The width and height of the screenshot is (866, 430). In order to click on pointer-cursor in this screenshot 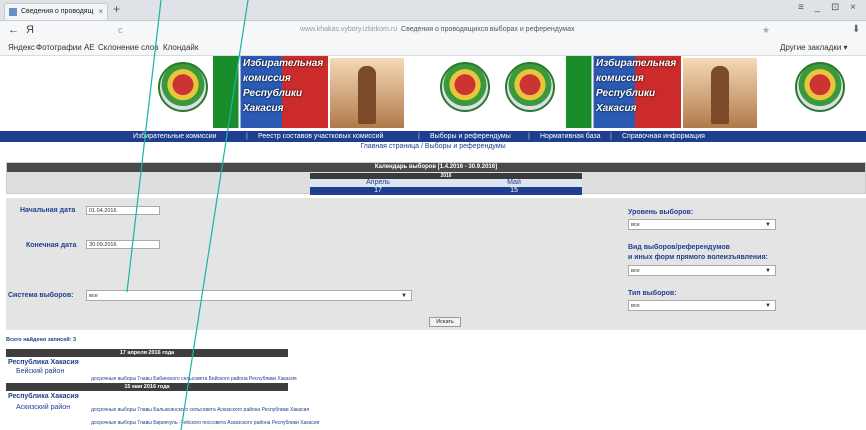, I will do `click(187, 215)`.